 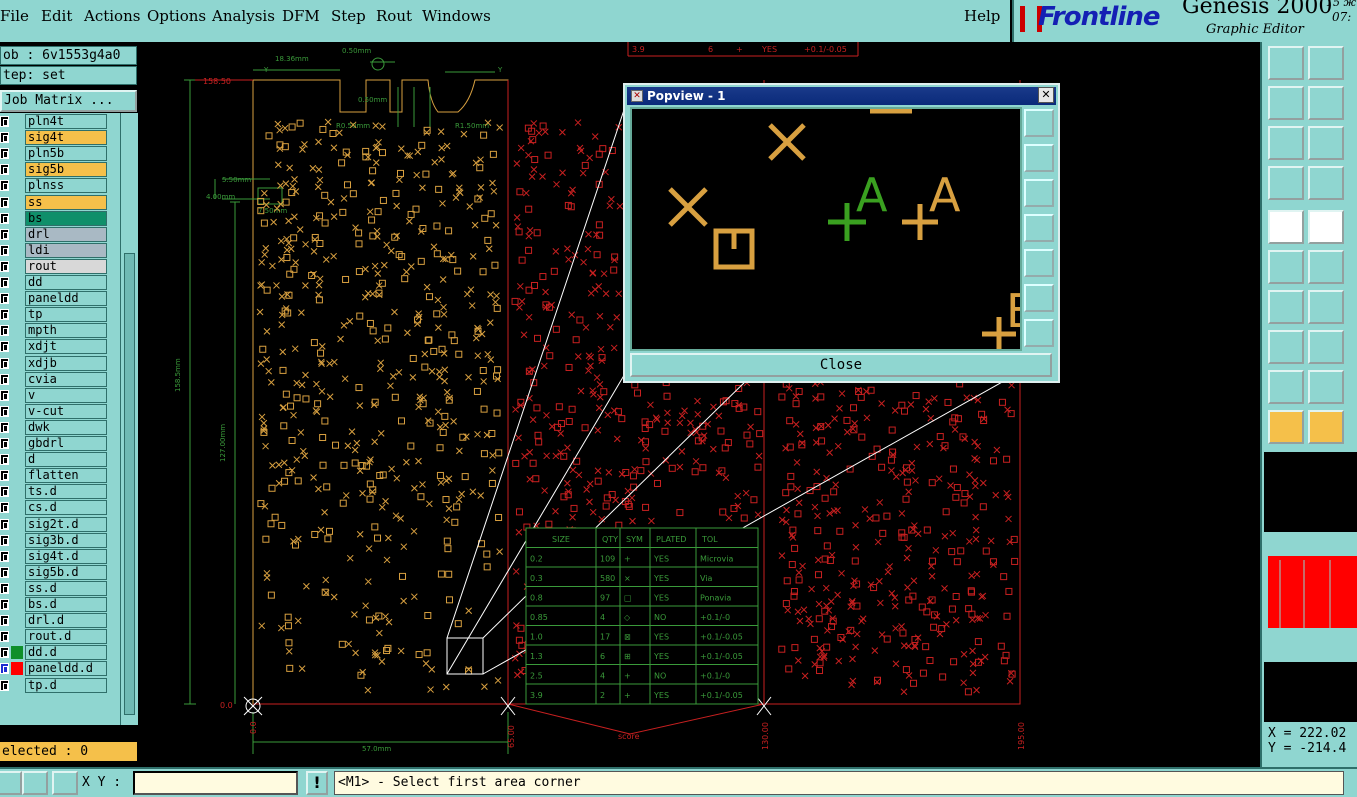 What do you see at coordinates (1326, 183) in the screenshot?
I see `pad-tool-icon` at bounding box center [1326, 183].